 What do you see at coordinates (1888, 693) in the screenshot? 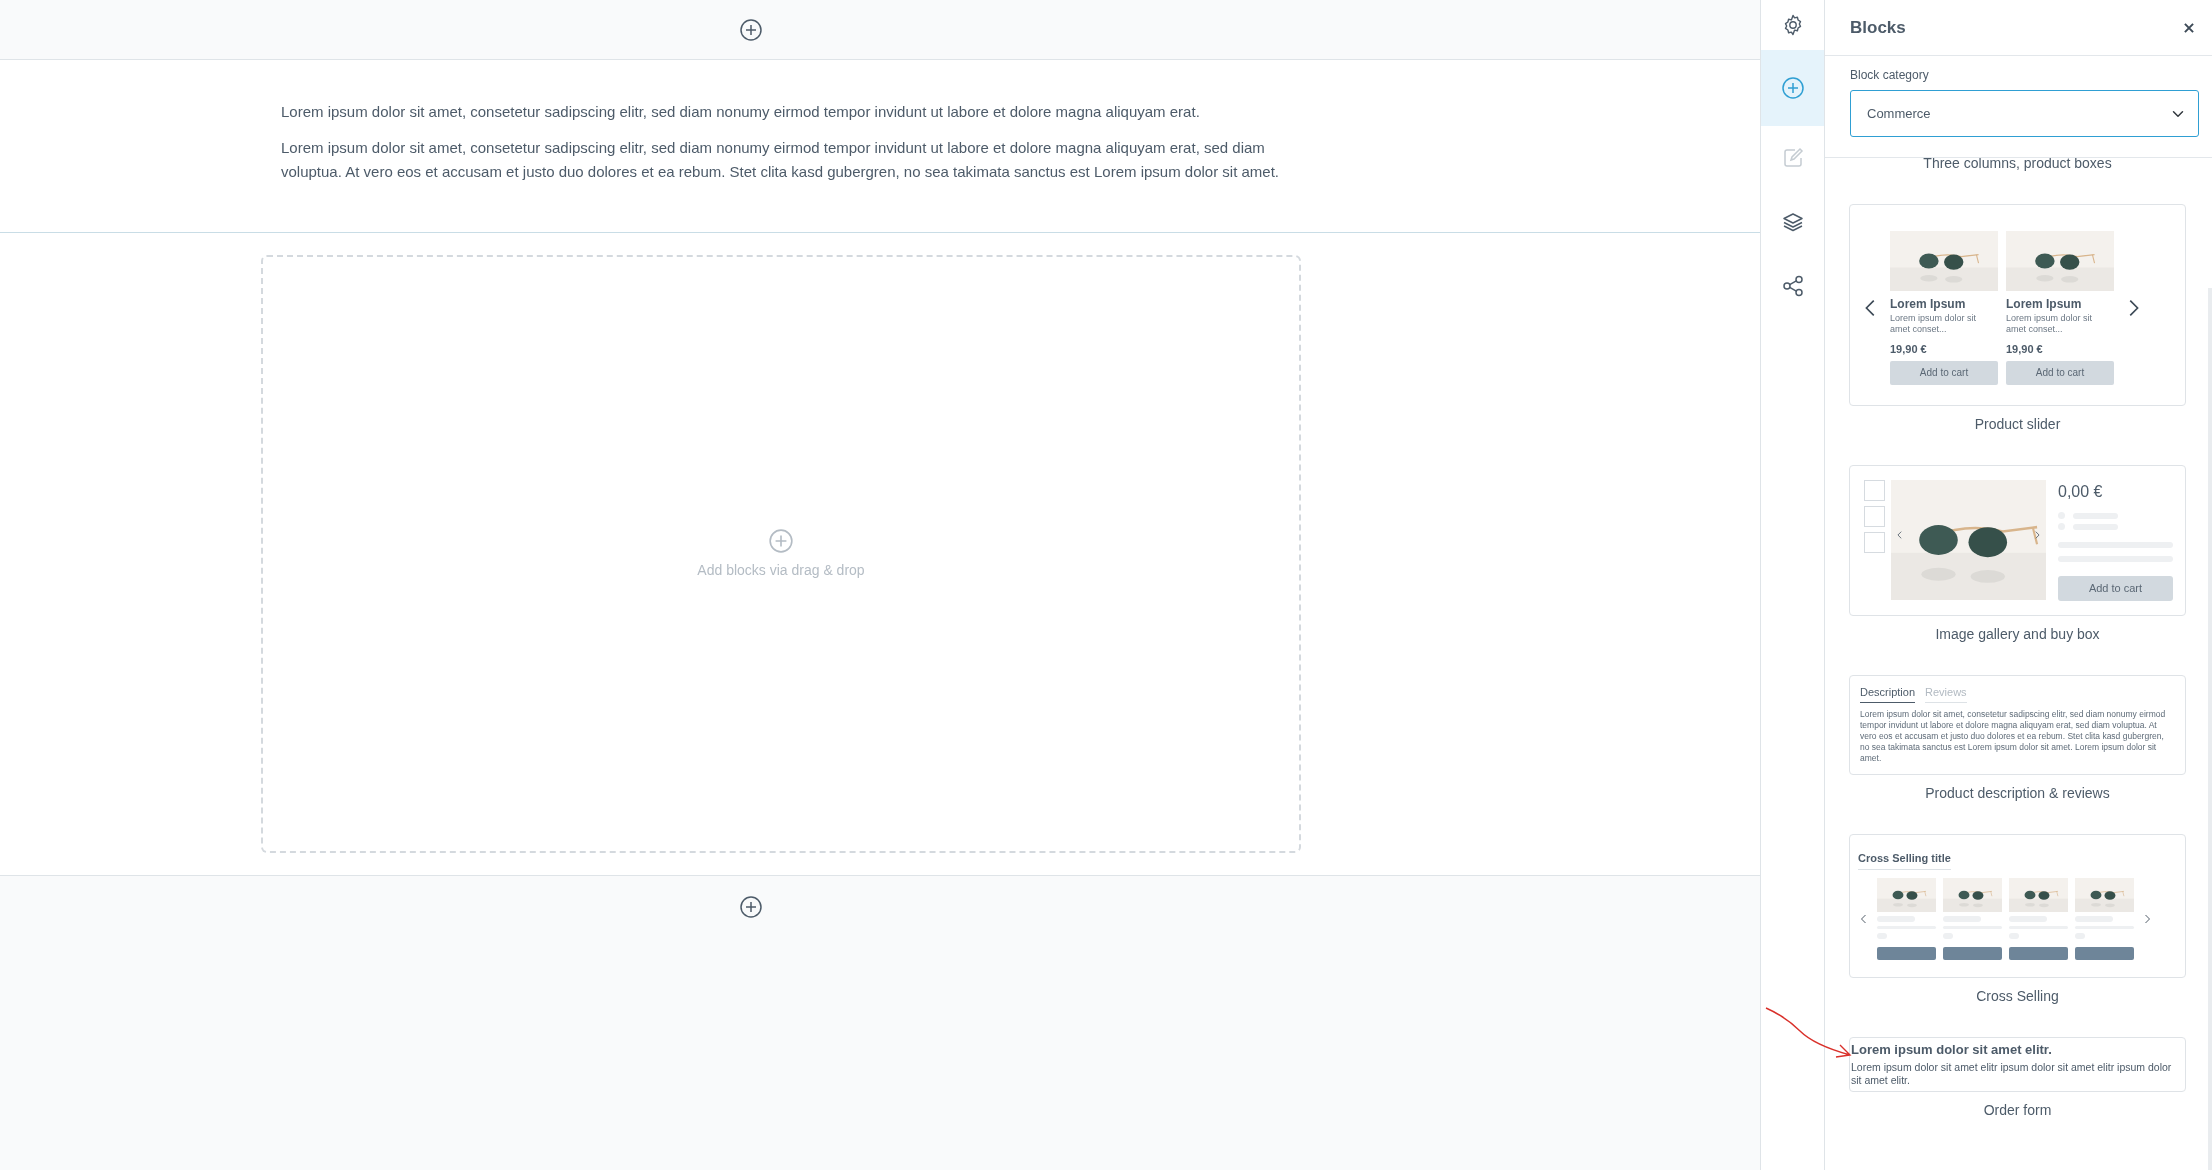
I see `tab: Description` at bounding box center [1888, 693].